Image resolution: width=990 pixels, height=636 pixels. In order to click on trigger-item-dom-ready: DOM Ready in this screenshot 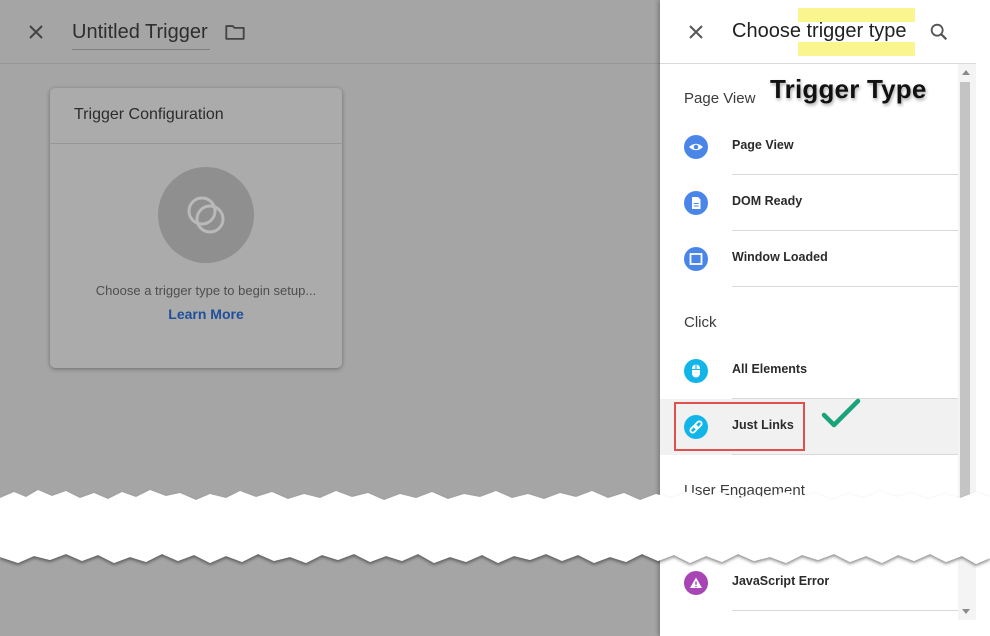, I will do `click(809, 203)`.